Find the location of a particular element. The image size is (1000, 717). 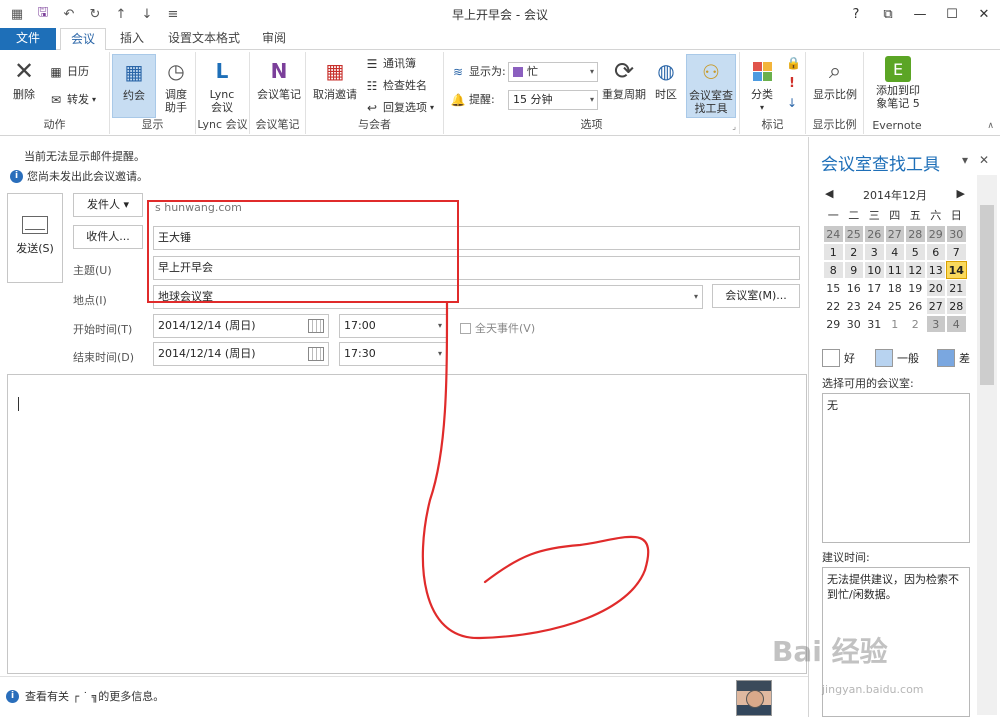

delete-button: ✕ 删除 is located at coordinates (24, 78).